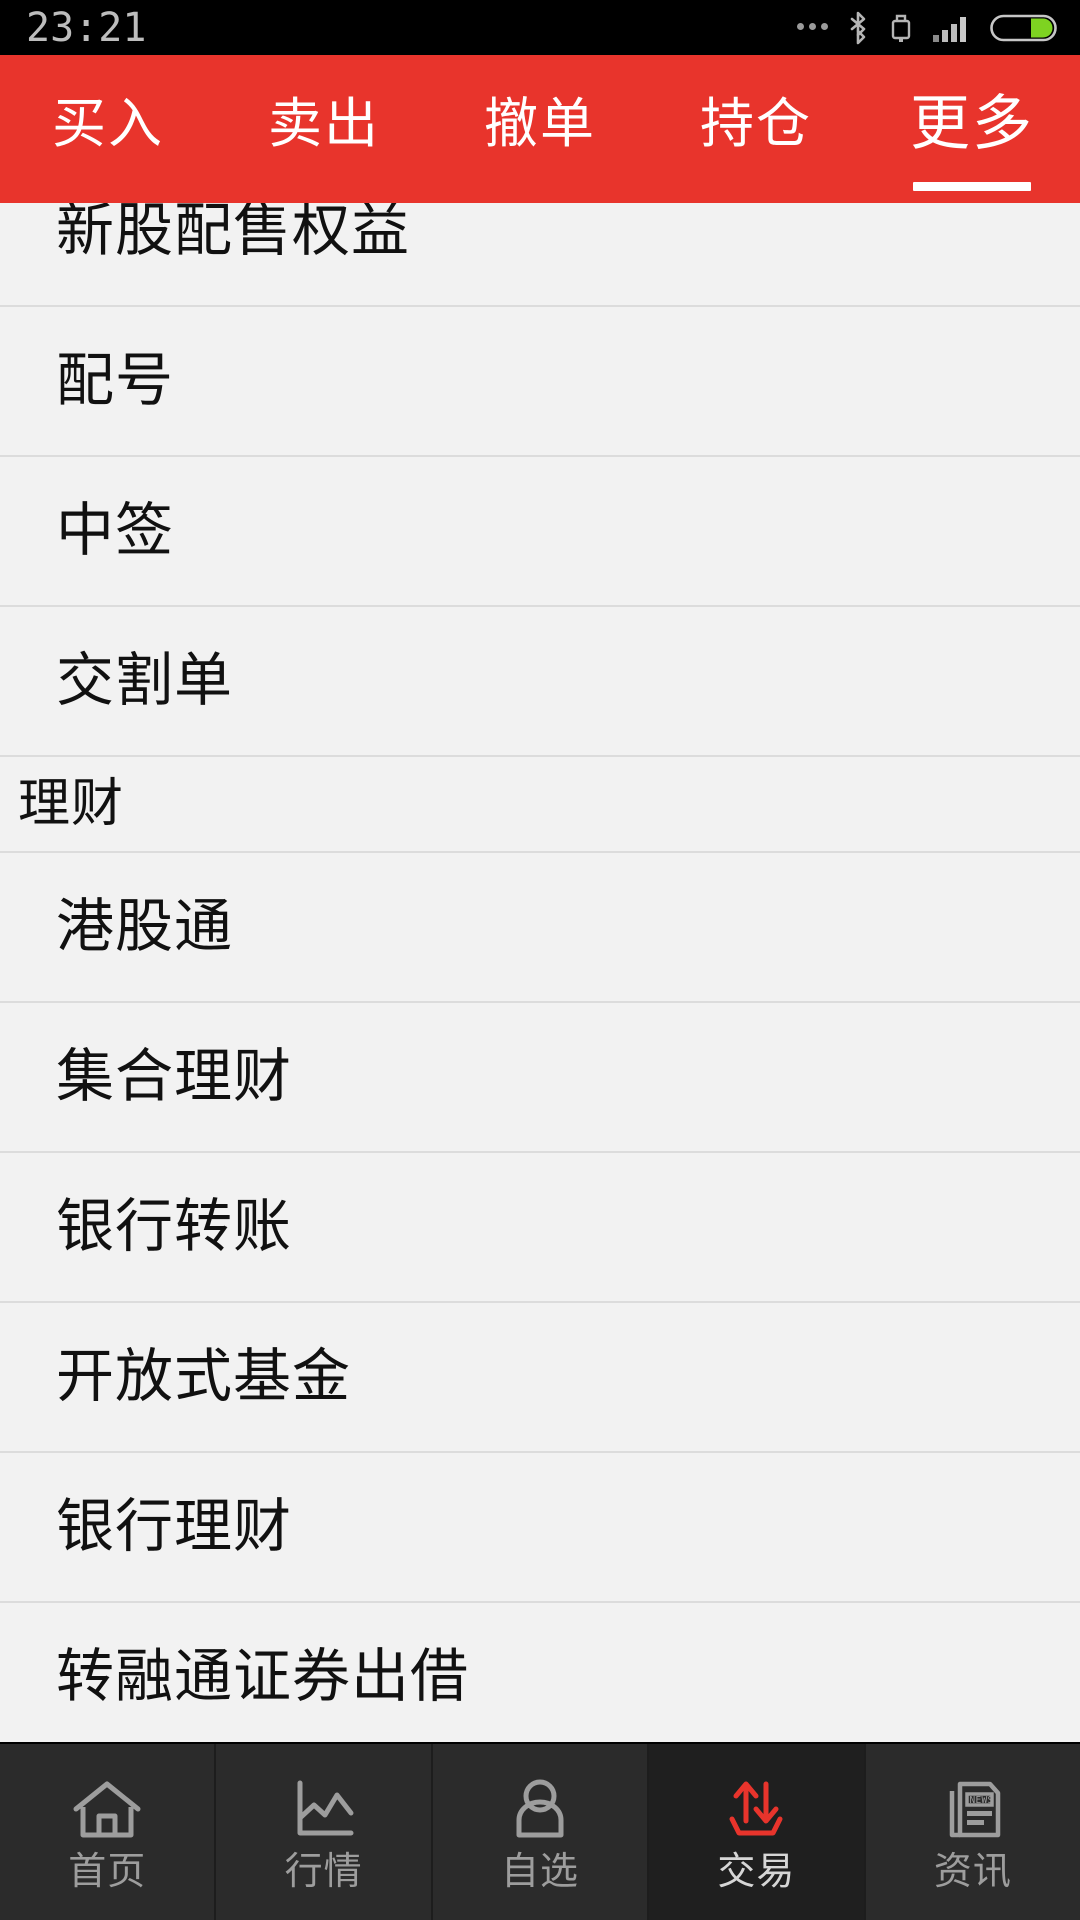  I want to click on bottom-nav-item-home: 首页, so click(108, 1832).